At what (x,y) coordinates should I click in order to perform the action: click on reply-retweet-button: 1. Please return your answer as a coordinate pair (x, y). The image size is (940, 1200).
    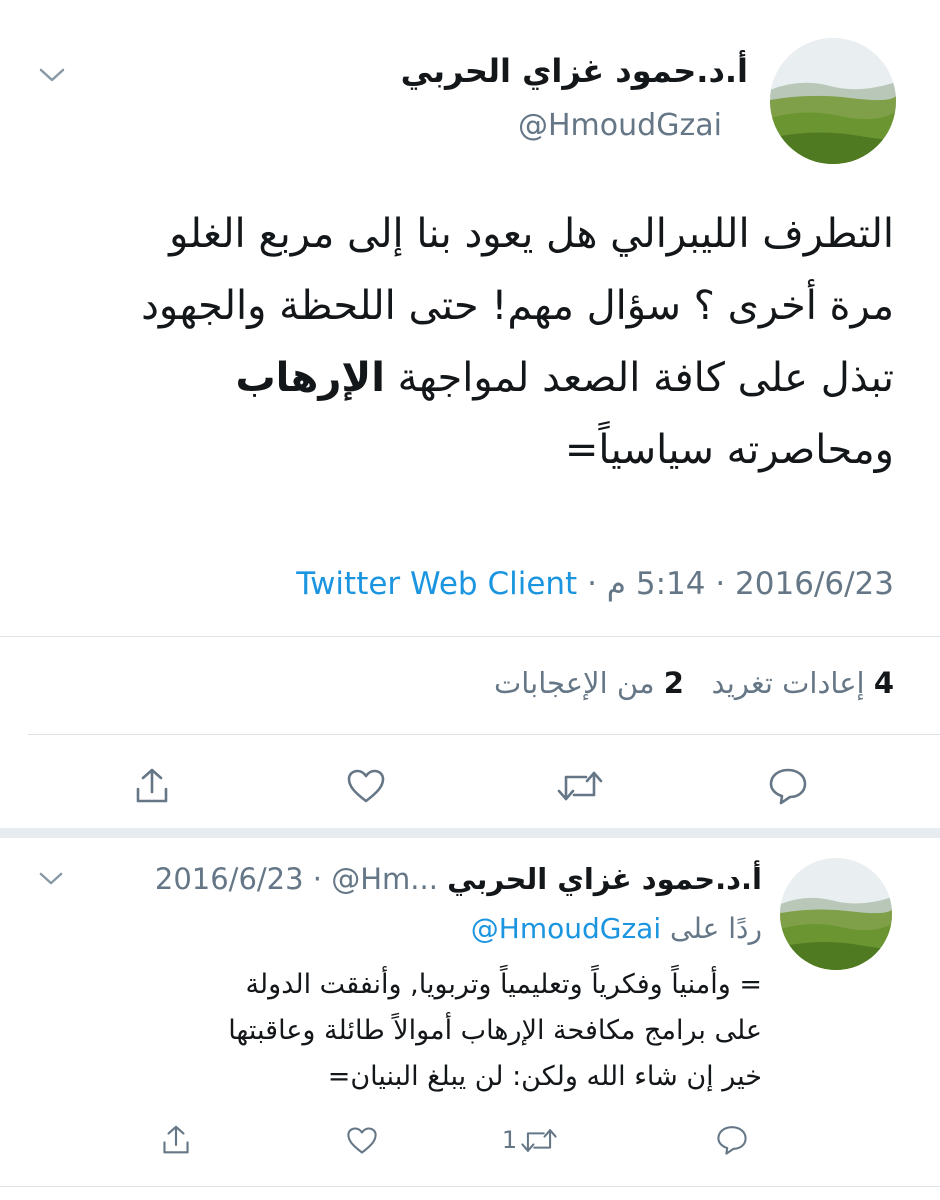
    Looking at the image, I should click on (530, 1140).